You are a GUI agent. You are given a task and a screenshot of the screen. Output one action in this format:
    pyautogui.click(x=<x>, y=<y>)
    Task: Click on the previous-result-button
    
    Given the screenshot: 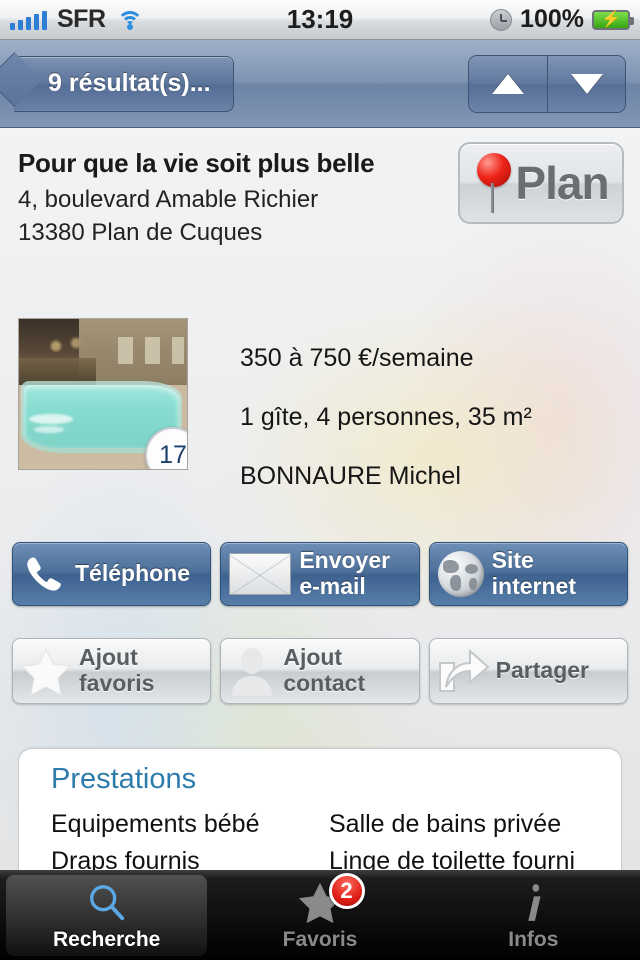 What is the action you would take?
    pyautogui.click(x=508, y=83)
    